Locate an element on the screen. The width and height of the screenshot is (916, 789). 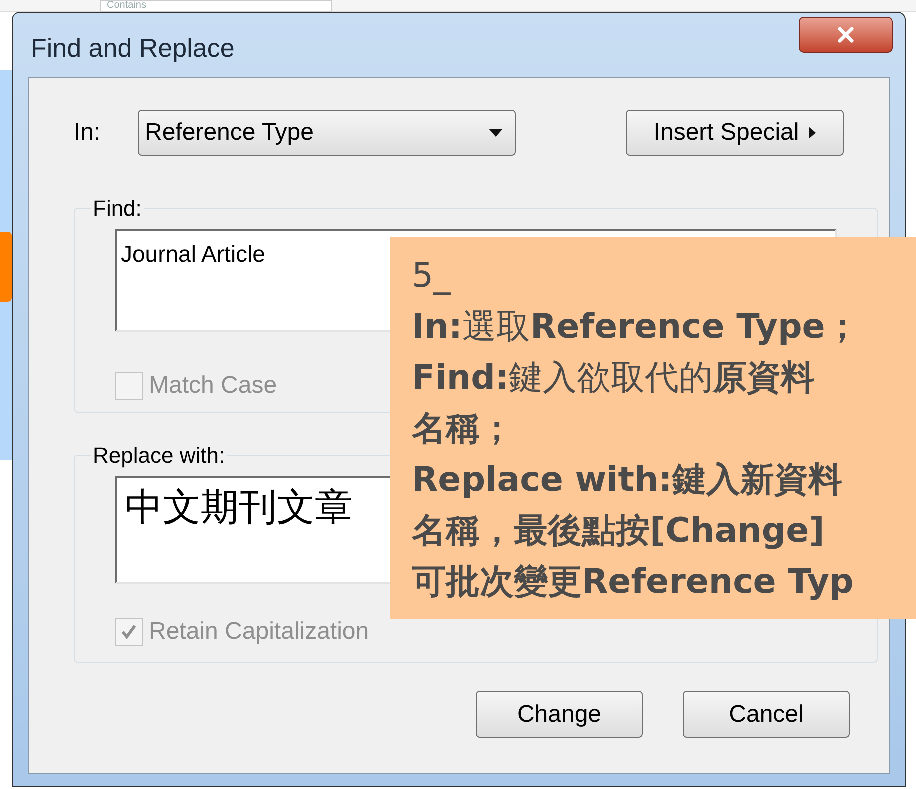
callout-text: 名稱，最後點按[Change] is located at coordinates (619, 531).